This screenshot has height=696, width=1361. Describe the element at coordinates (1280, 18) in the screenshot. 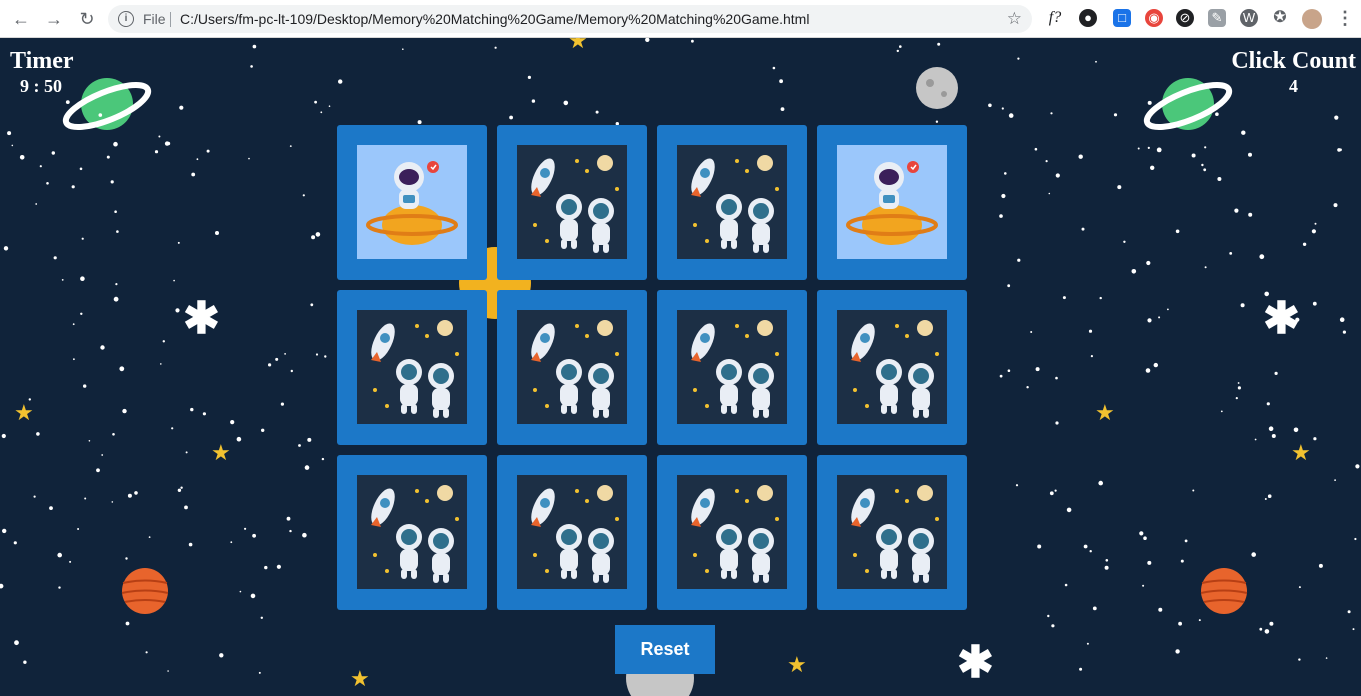

I see `puzzle-icon: ✪` at that location.